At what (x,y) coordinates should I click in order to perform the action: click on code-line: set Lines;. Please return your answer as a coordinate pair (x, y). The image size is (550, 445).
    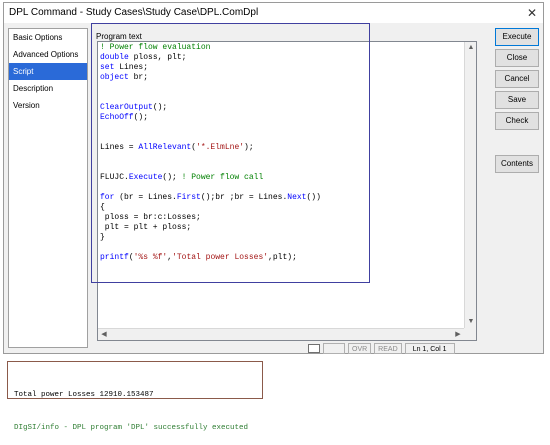
    Looking at the image, I should click on (281, 68).